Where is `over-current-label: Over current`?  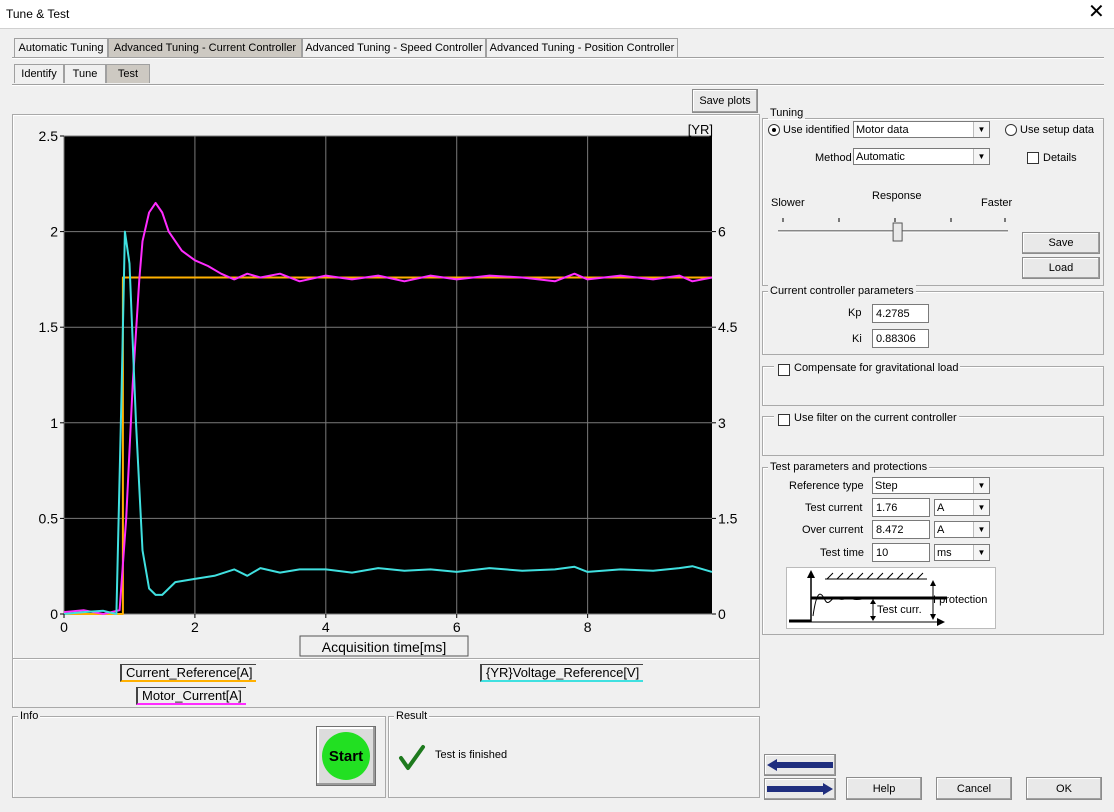
over-current-label: Over current is located at coordinates (833, 530).